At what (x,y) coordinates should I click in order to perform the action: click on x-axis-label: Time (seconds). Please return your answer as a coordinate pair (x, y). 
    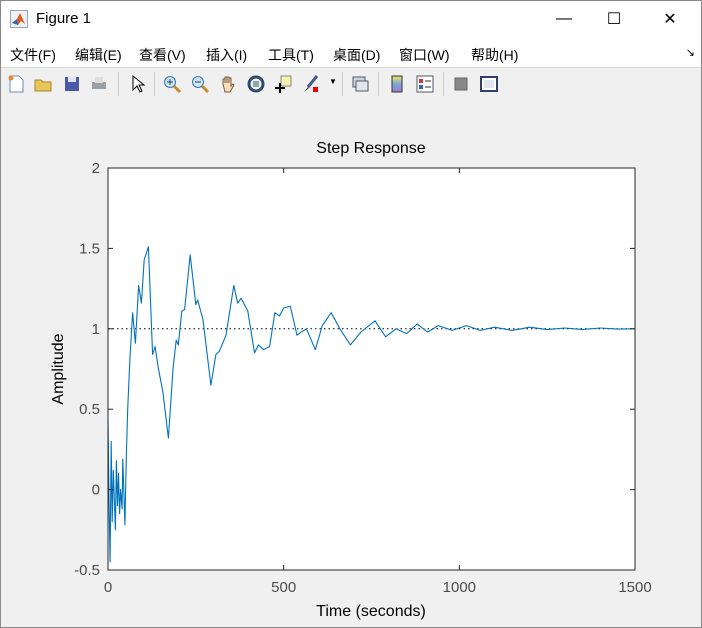
    Looking at the image, I should click on (371, 611).